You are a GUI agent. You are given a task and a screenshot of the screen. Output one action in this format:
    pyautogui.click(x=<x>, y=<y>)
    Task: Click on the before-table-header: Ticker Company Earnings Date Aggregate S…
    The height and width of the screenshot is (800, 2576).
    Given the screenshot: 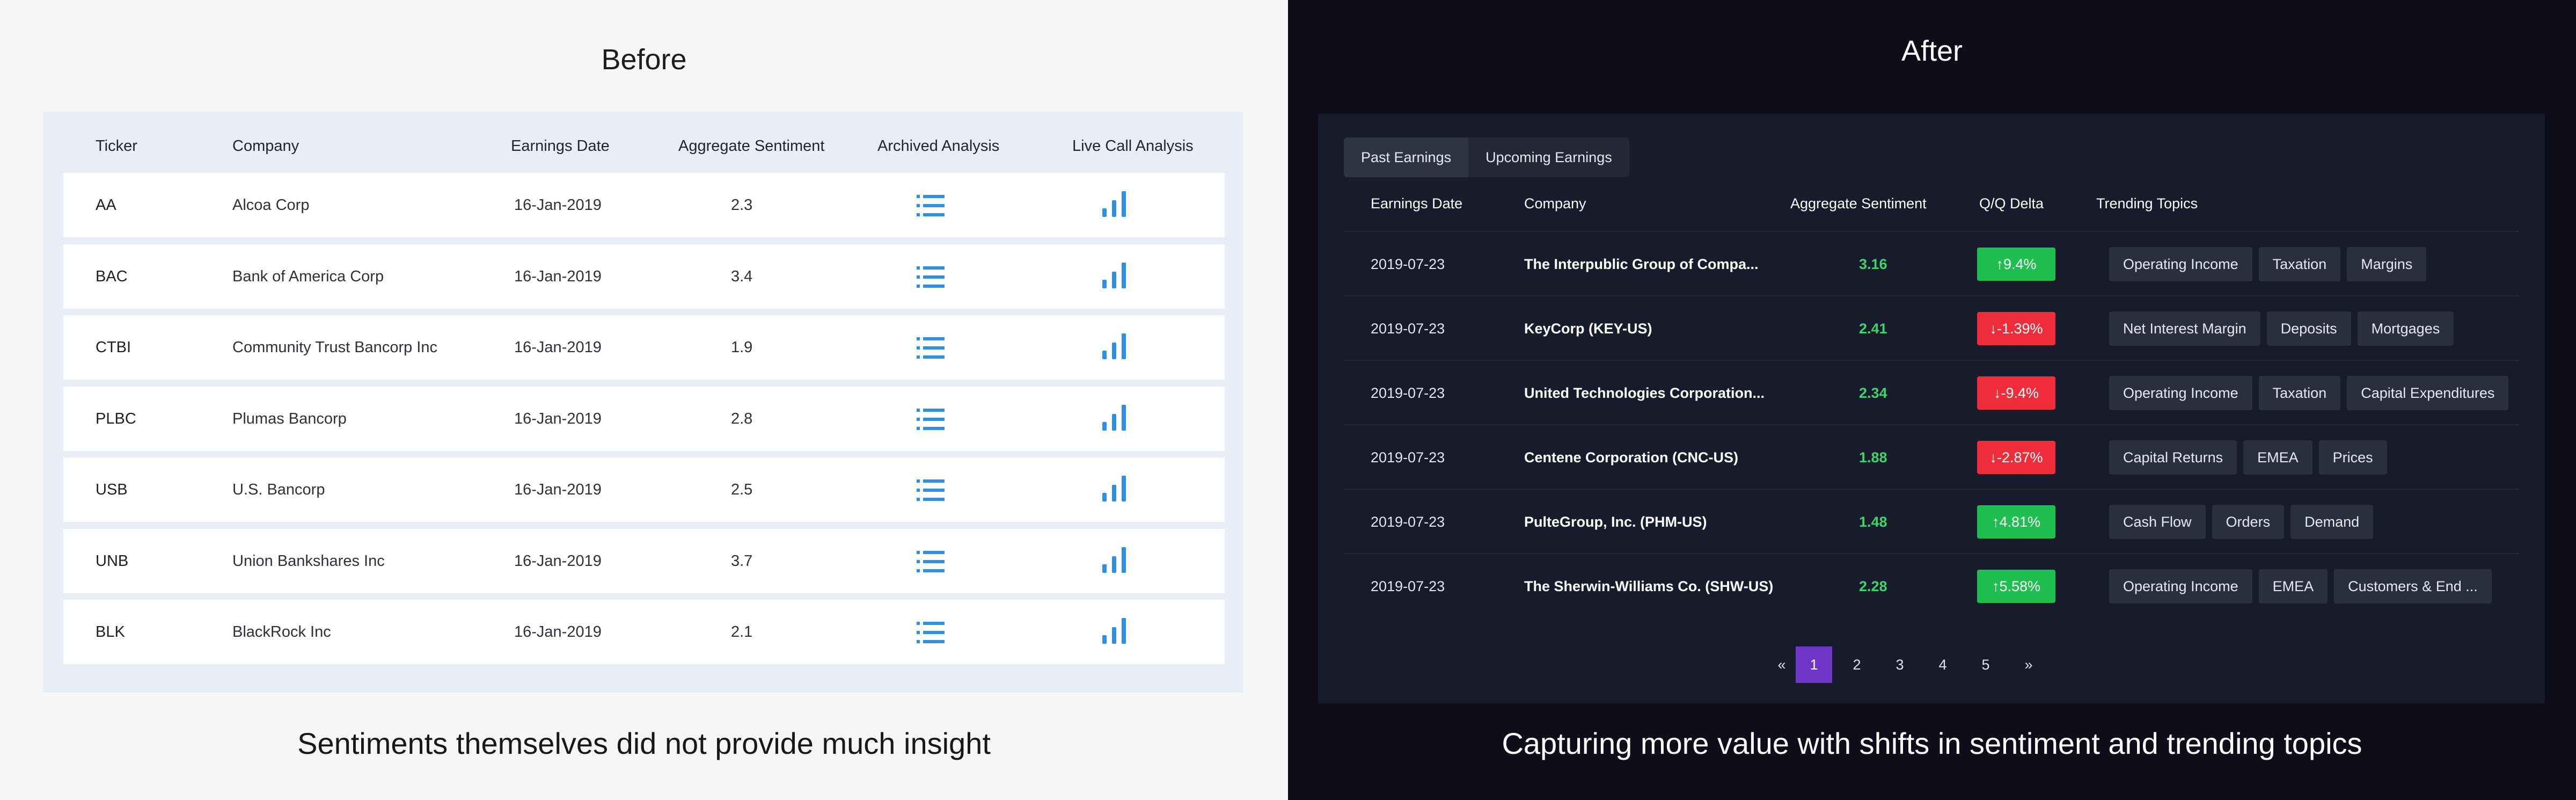 What is the action you would take?
    pyautogui.click(x=653, y=151)
    